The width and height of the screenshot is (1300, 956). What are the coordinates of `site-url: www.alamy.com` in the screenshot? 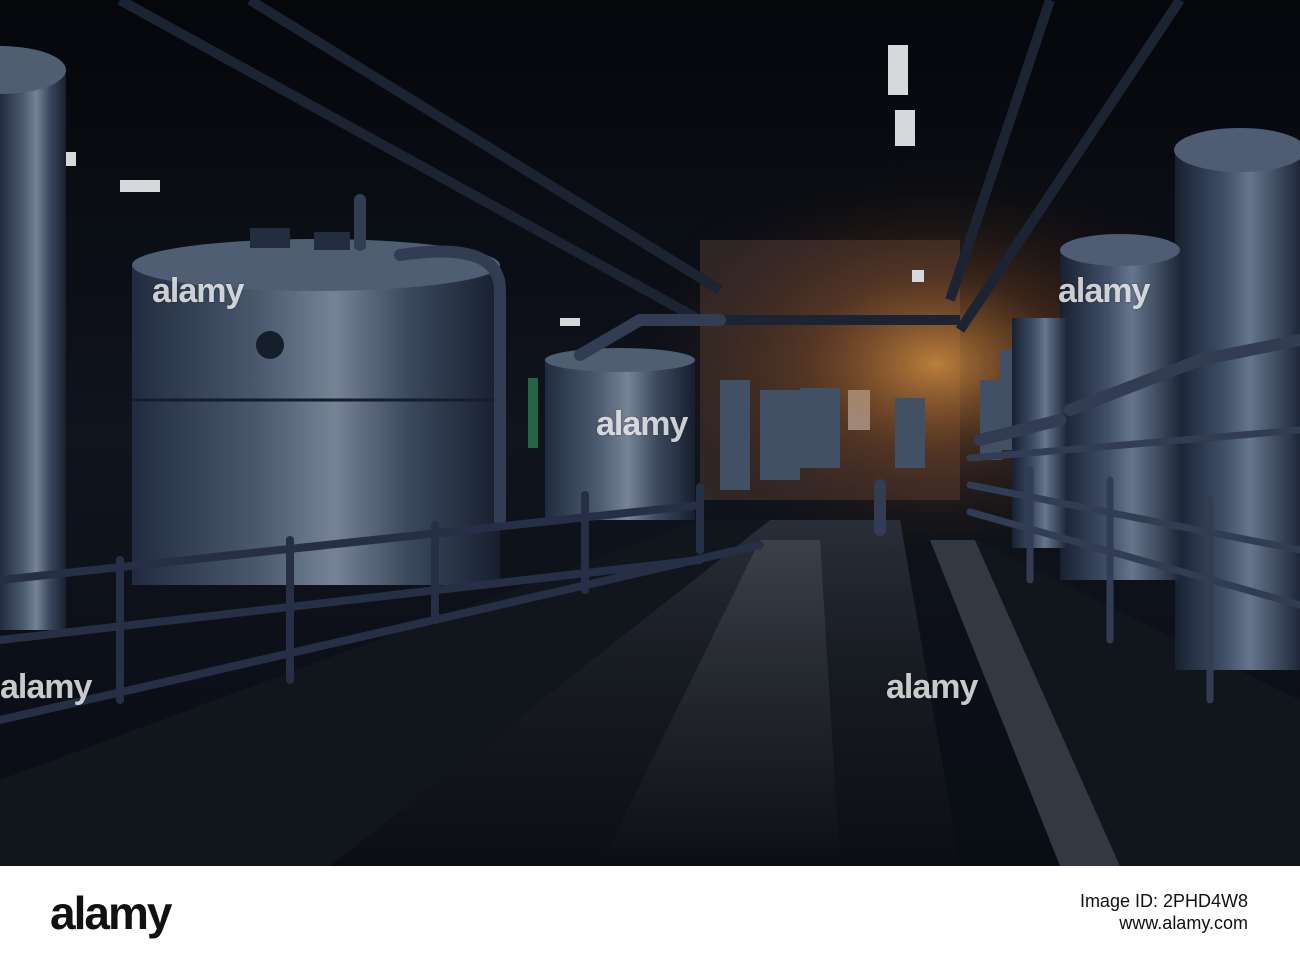 It's located at (1183, 923).